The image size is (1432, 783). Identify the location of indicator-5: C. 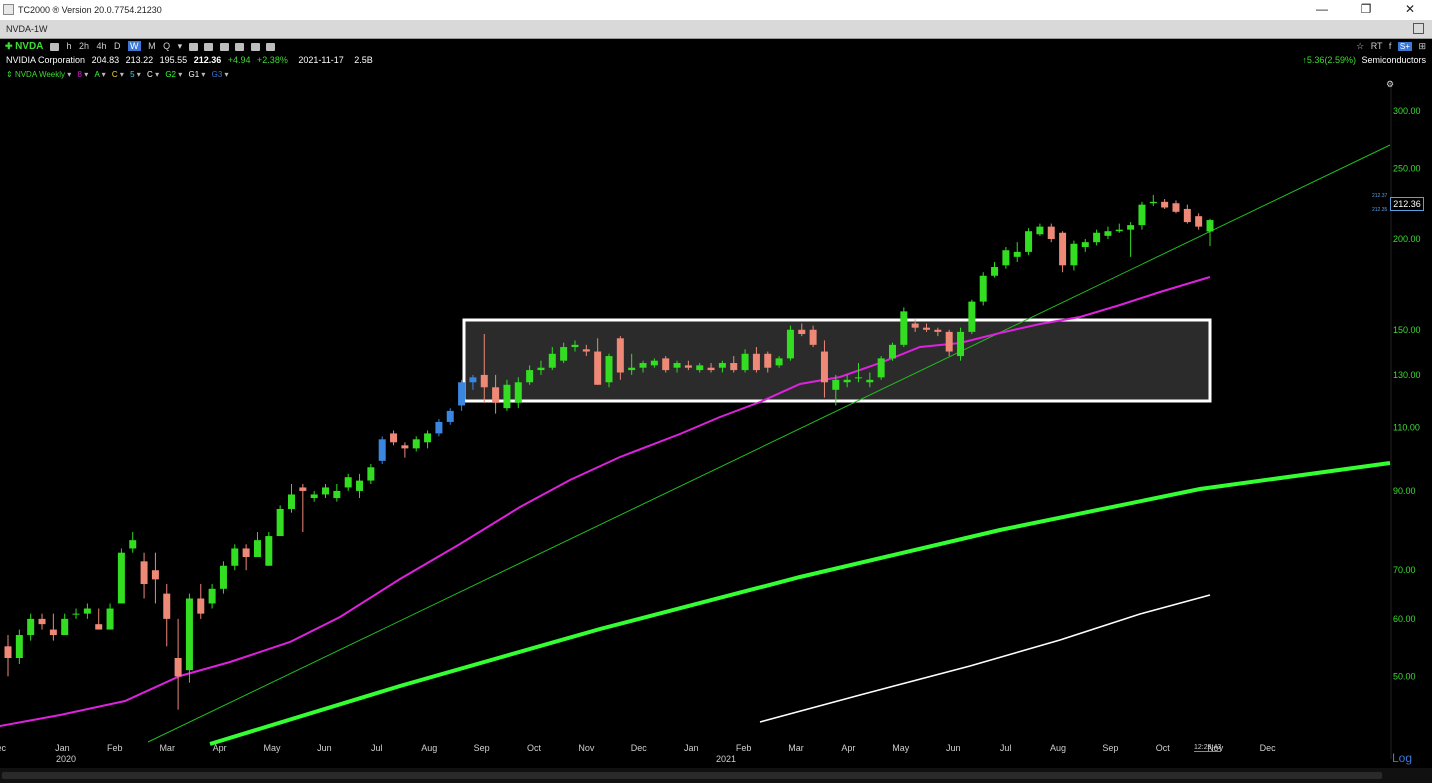
(150, 74).